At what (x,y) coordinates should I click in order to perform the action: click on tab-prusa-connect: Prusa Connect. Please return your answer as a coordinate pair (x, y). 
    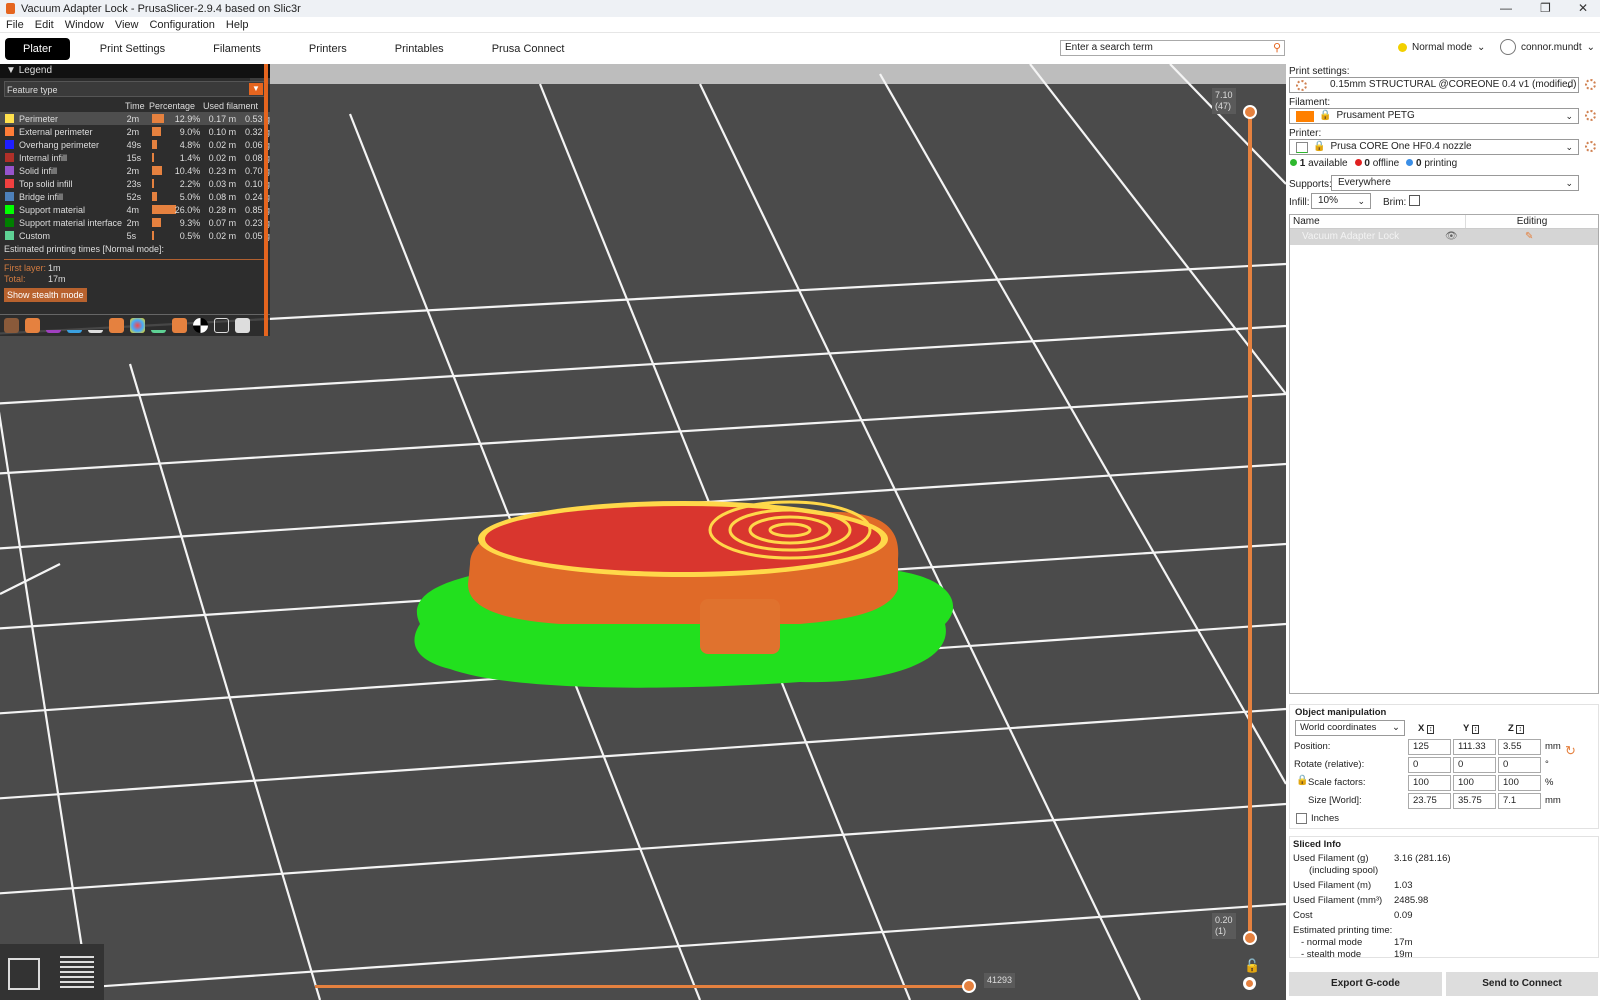
    Looking at the image, I should click on (528, 49).